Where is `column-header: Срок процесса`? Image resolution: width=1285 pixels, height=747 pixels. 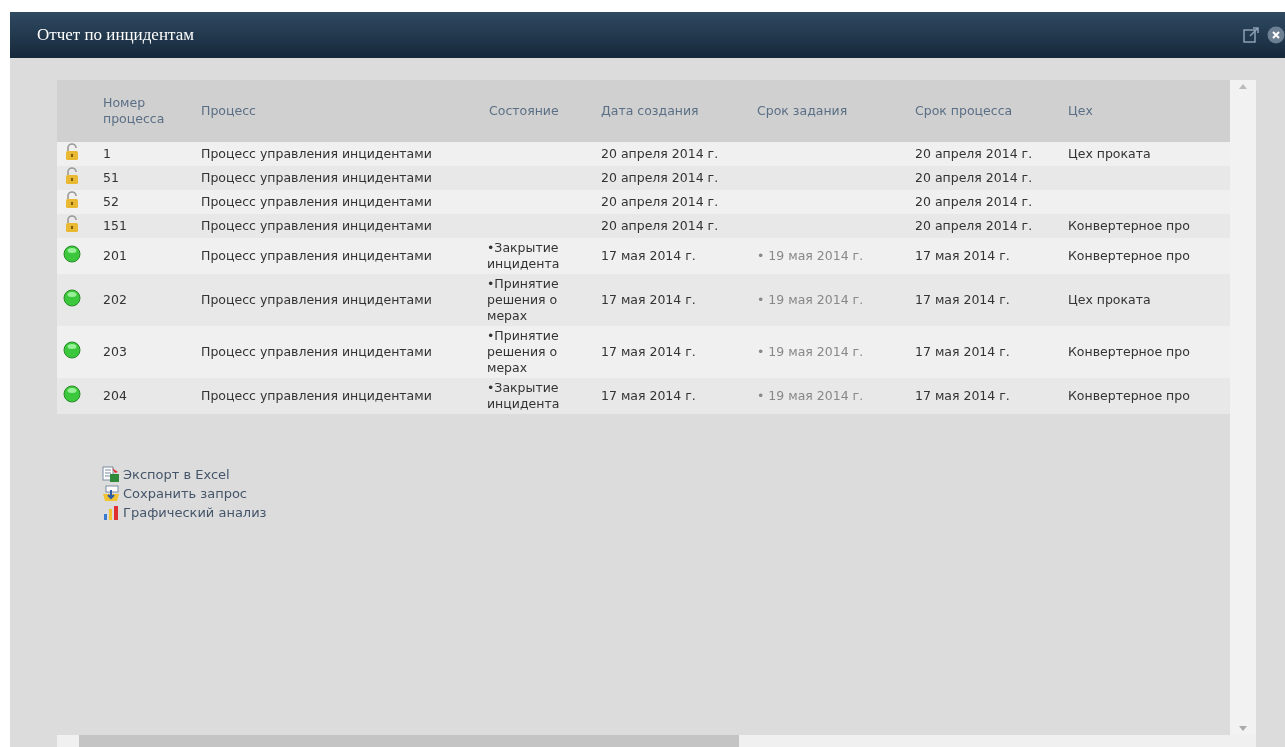
column-header: Срок процесса is located at coordinates (985, 111).